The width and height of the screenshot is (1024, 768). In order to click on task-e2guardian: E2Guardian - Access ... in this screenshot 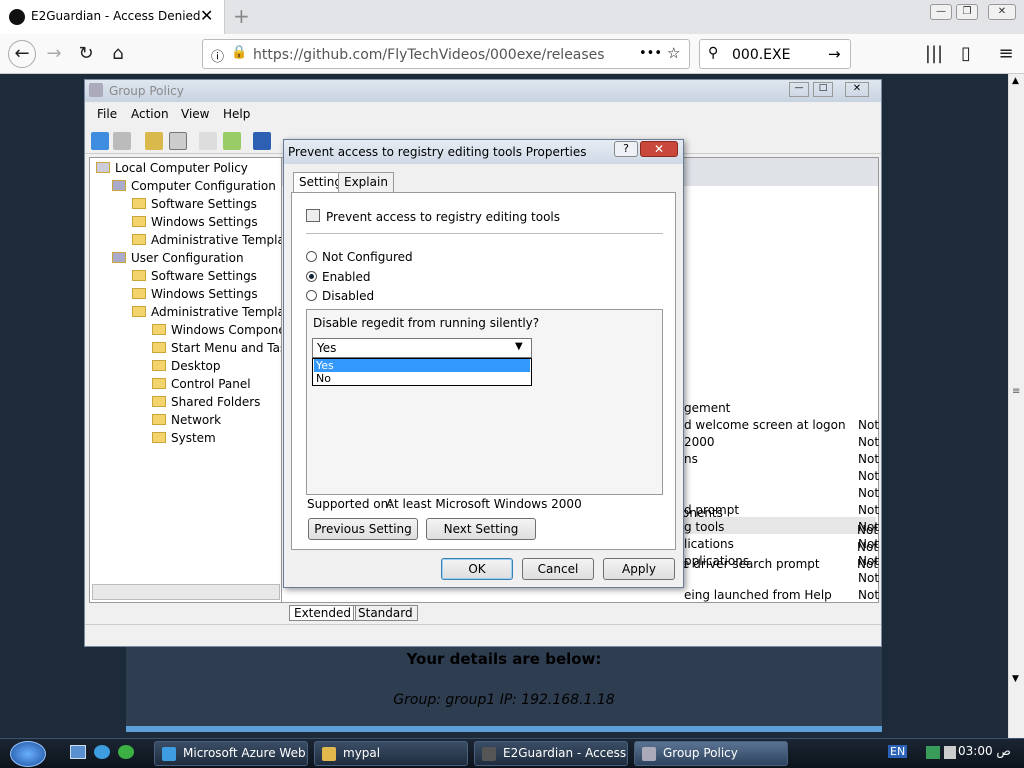, I will do `click(551, 753)`.